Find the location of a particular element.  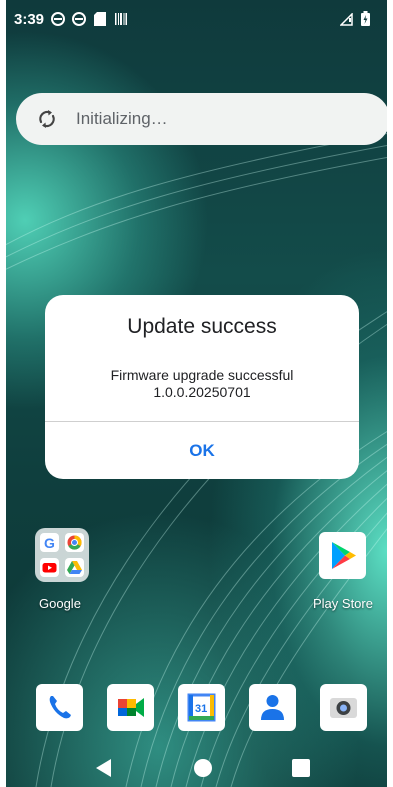

play-store-icon is located at coordinates (344, 555).